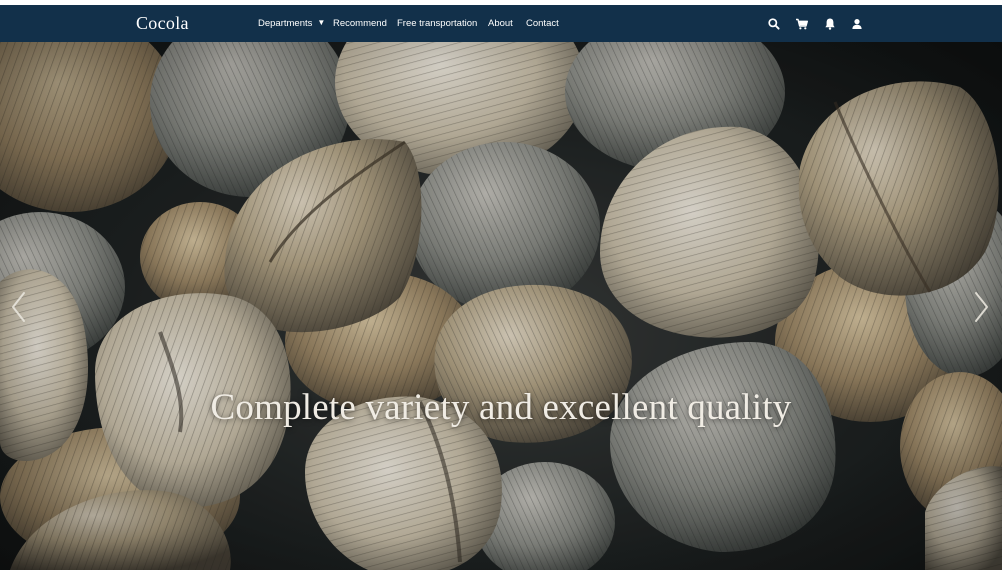 The image size is (1002, 573). What do you see at coordinates (321, 22) in the screenshot?
I see `caret-down-icon: ▼` at bounding box center [321, 22].